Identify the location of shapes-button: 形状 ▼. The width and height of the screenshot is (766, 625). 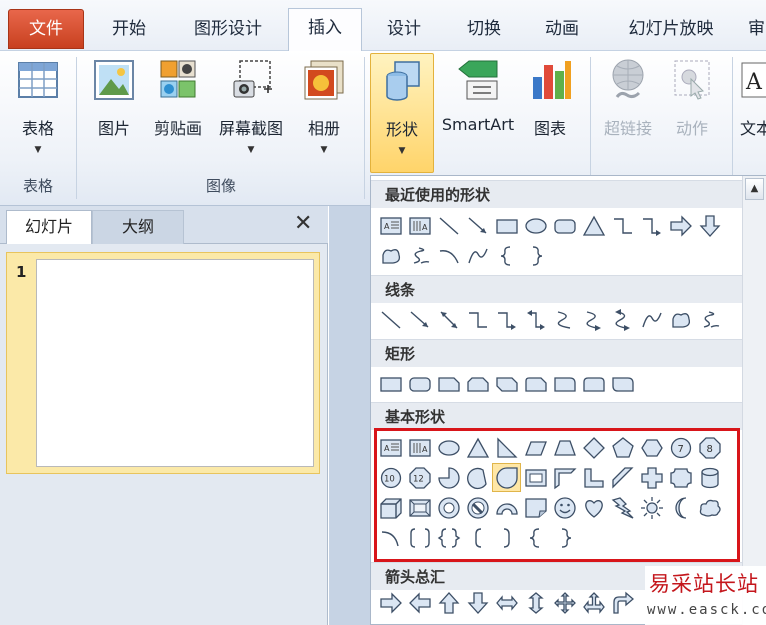
(402, 113).